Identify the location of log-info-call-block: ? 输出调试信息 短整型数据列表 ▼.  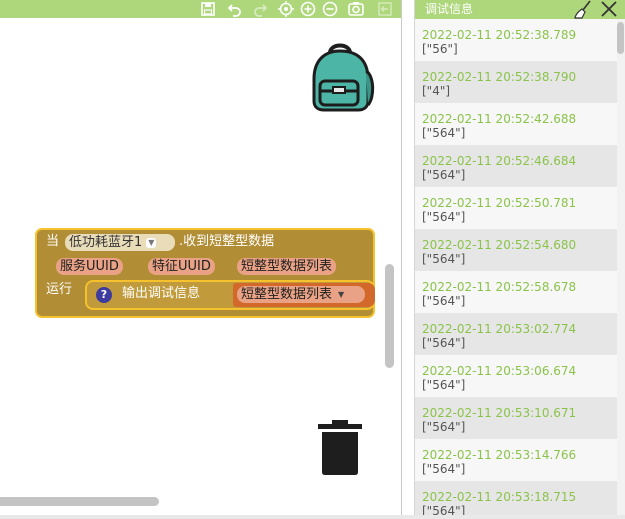
(230, 295).